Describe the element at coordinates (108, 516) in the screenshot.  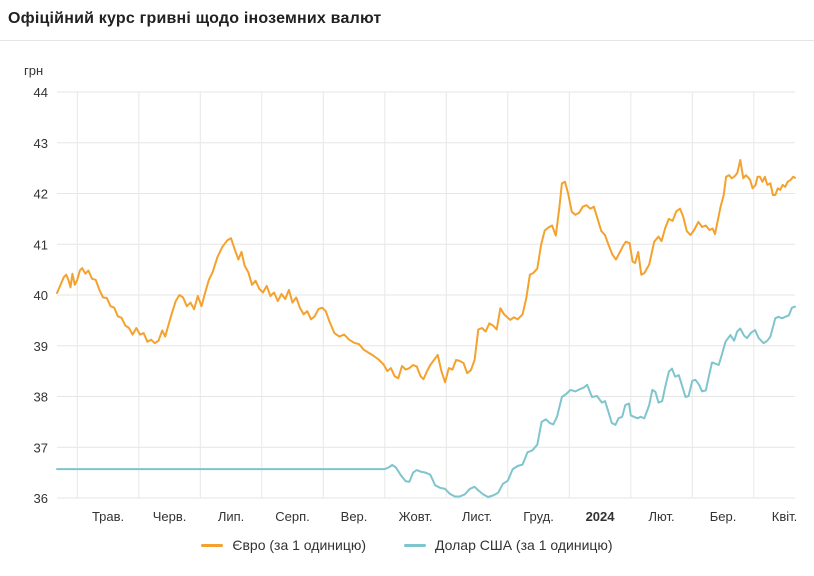
I see `x-tick-label: Трав.` at that location.